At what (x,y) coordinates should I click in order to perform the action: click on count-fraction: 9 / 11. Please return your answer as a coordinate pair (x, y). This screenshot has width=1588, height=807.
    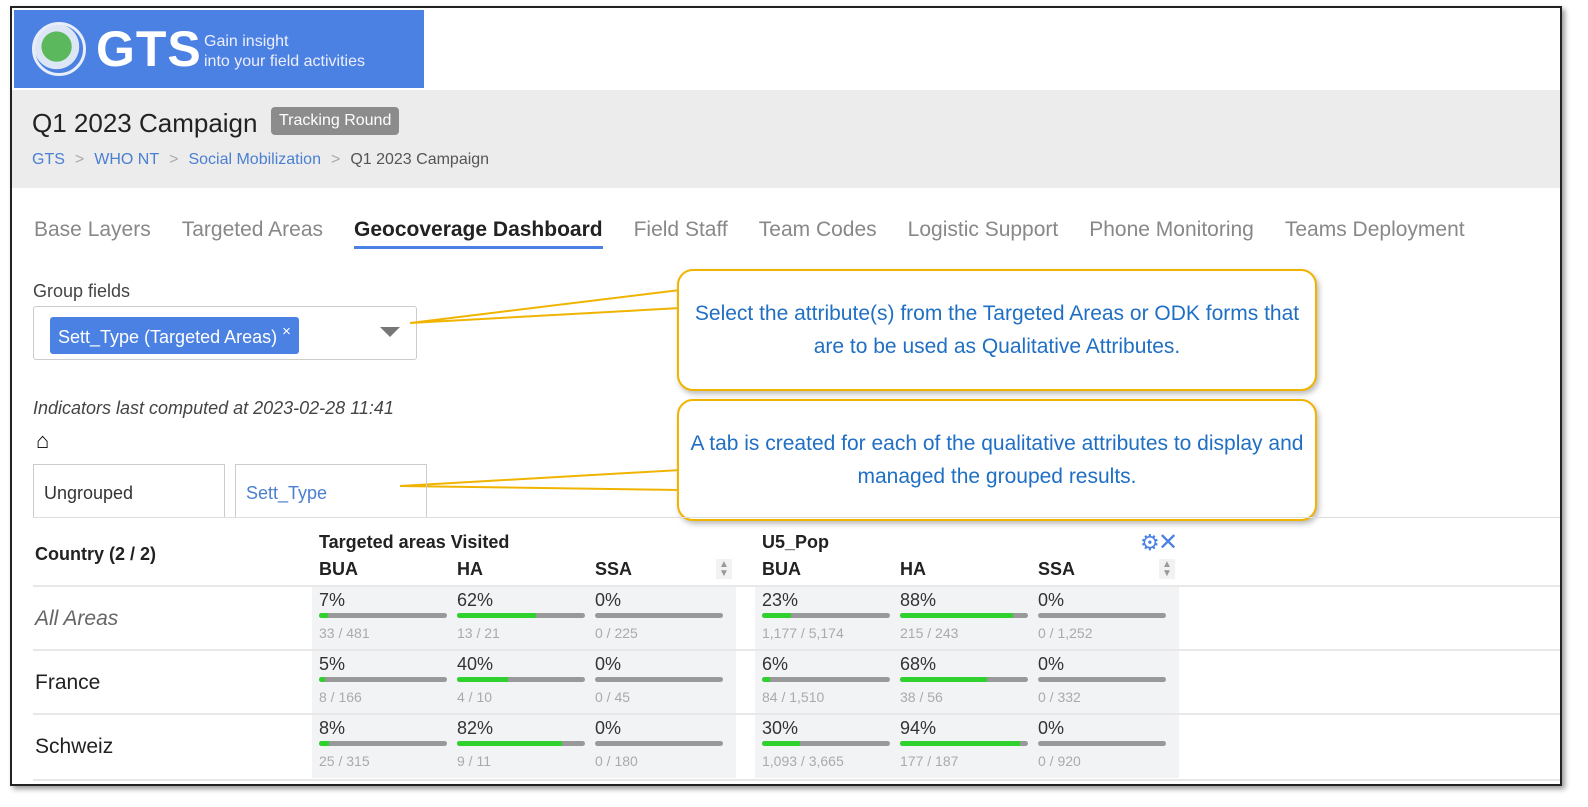
    Looking at the image, I should click on (474, 761).